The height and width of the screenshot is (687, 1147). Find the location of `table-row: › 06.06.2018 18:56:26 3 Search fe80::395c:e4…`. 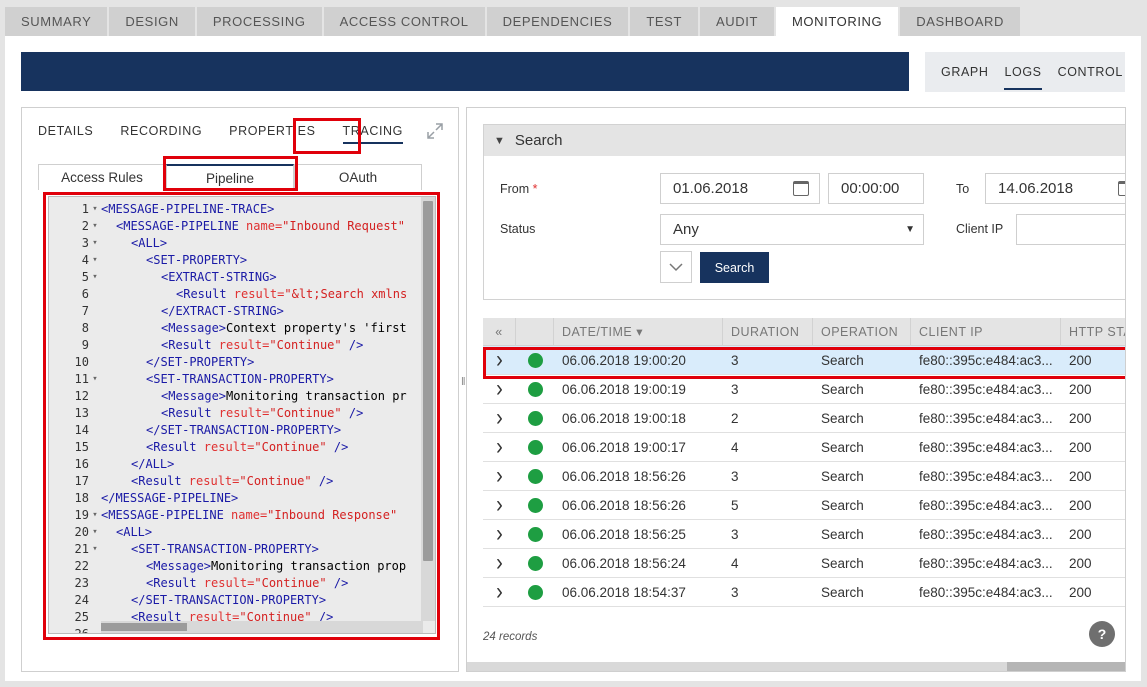

table-row: › 06.06.2018 18:56:26 3 Search fe80::395c:e4… is located at coordinates (804, 476).